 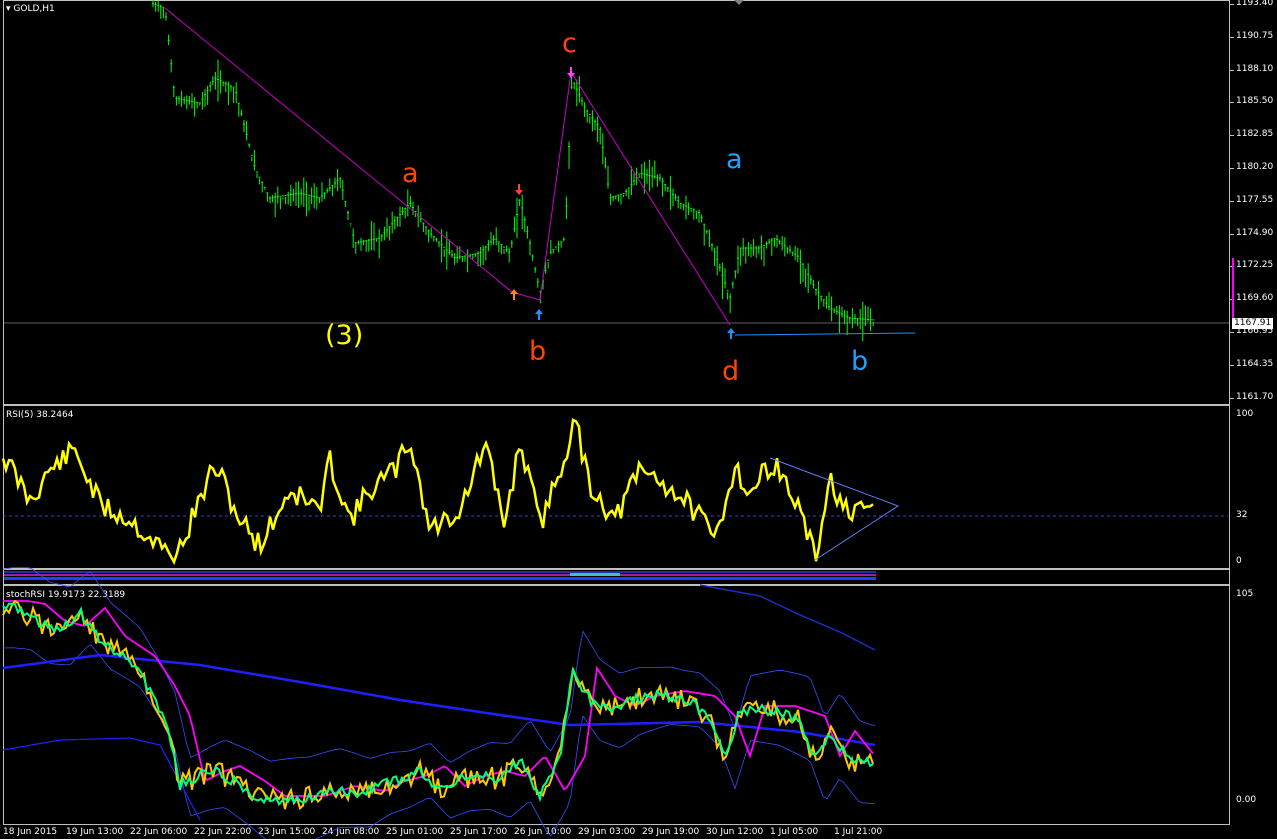 What do you see at coordinates (569, 43) in the screenshot?
I see `wave-label-c-orange: c` at bounding box center [569, 43].